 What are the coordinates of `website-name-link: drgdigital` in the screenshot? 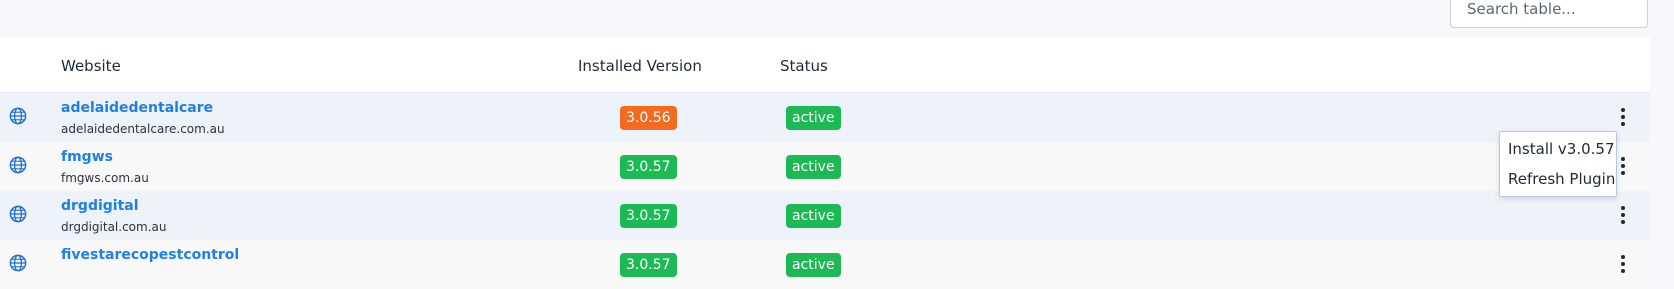 It's located at (100, 206).